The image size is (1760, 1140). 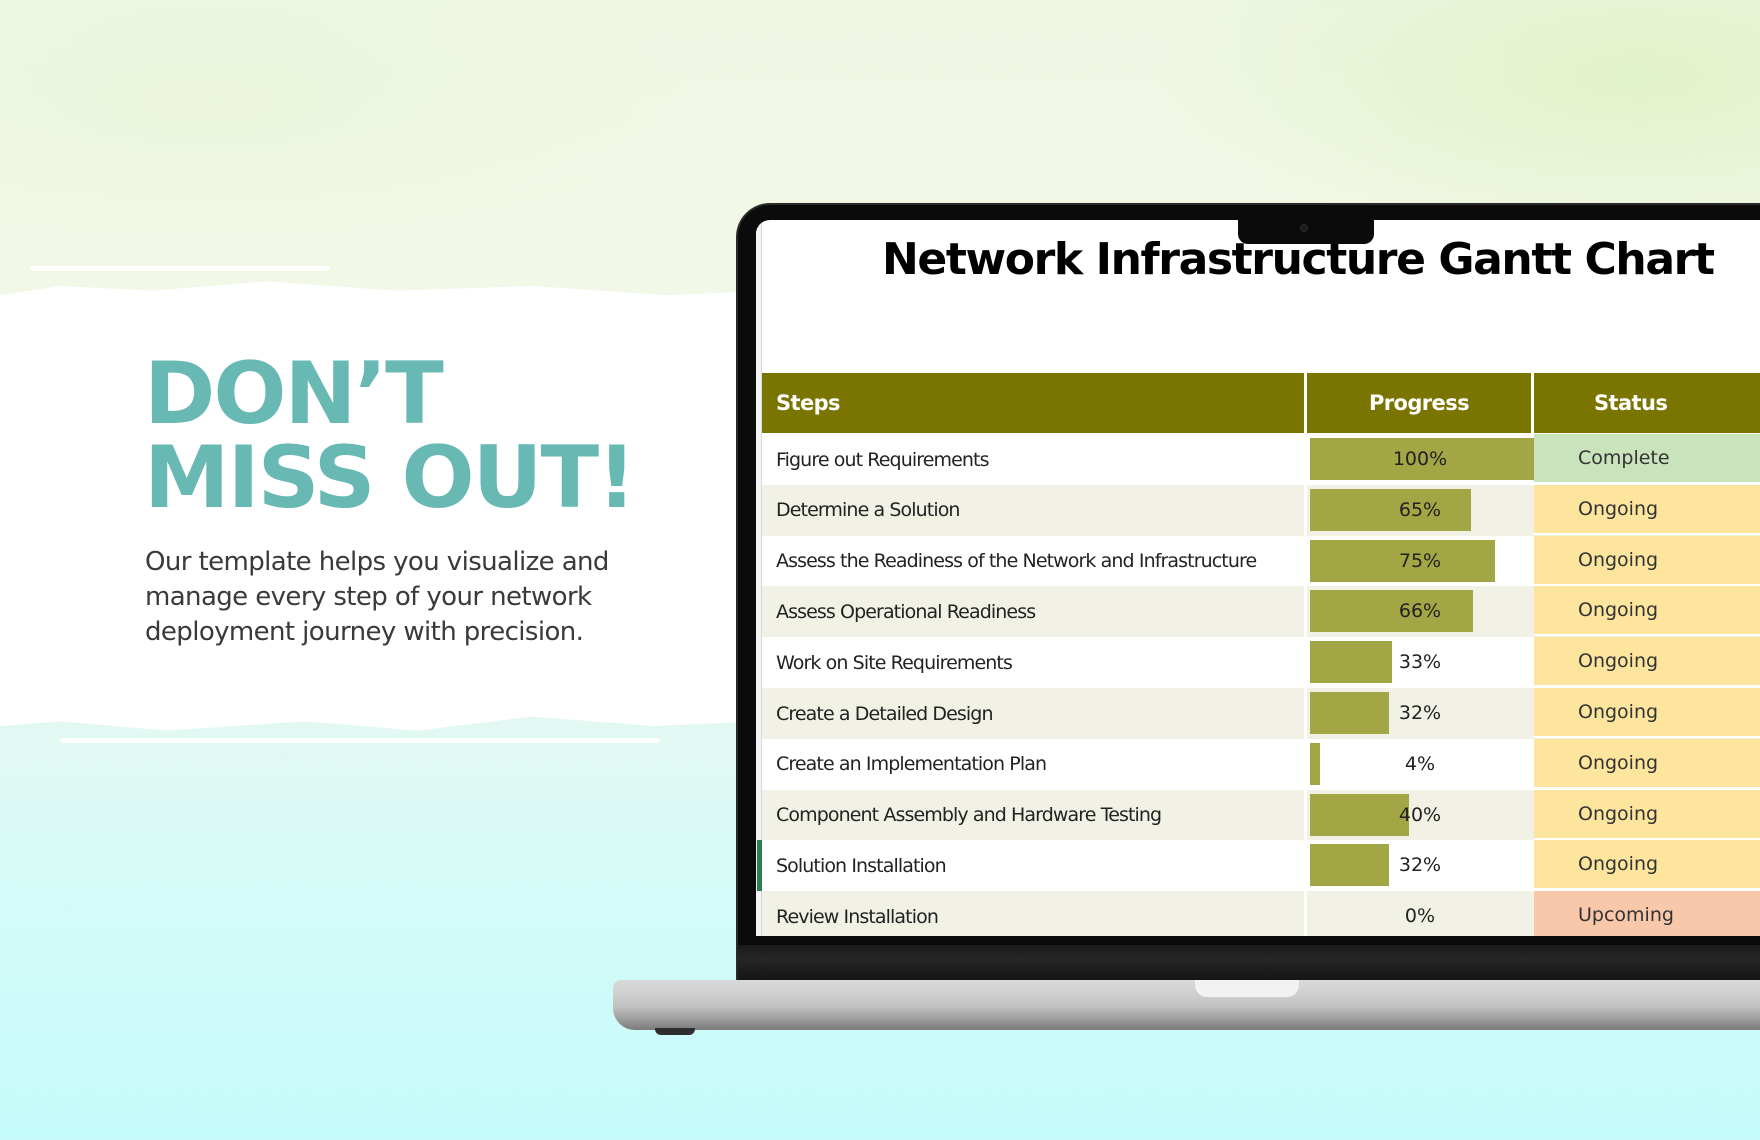 What do you see at coordinates (1647, 459) in the screenshot?
I see `status-cell: Complete` at bounding box center [1647, 459].